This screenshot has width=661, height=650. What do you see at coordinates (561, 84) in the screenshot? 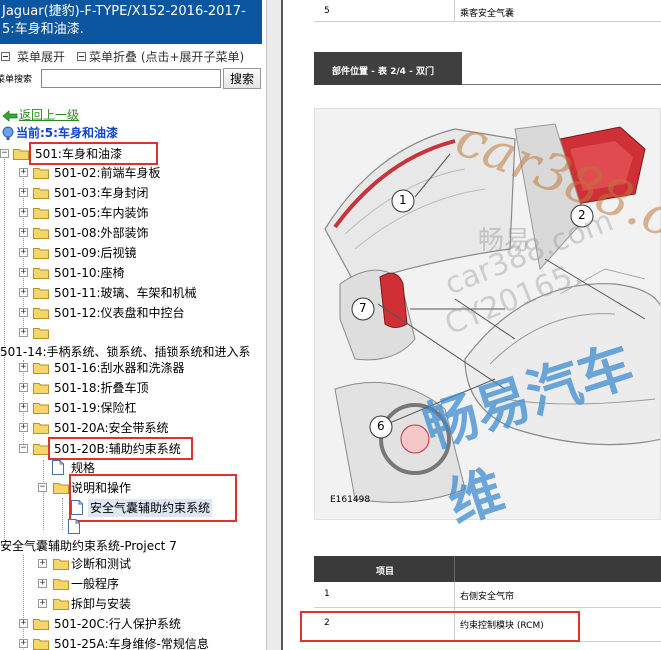
I see `section-rule` at bounding box center [561, 84].